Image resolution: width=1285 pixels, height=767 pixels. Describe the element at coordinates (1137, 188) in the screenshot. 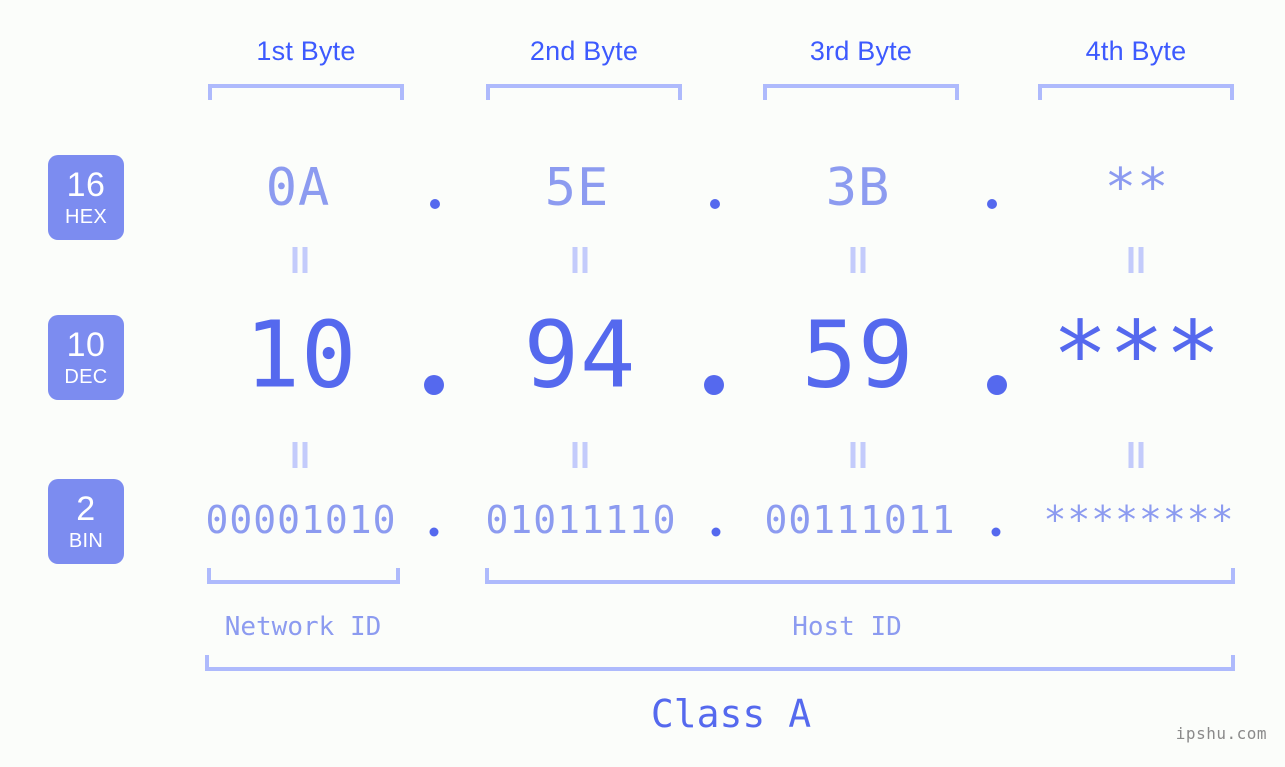

I see `hex-byte-4: **` at that location.